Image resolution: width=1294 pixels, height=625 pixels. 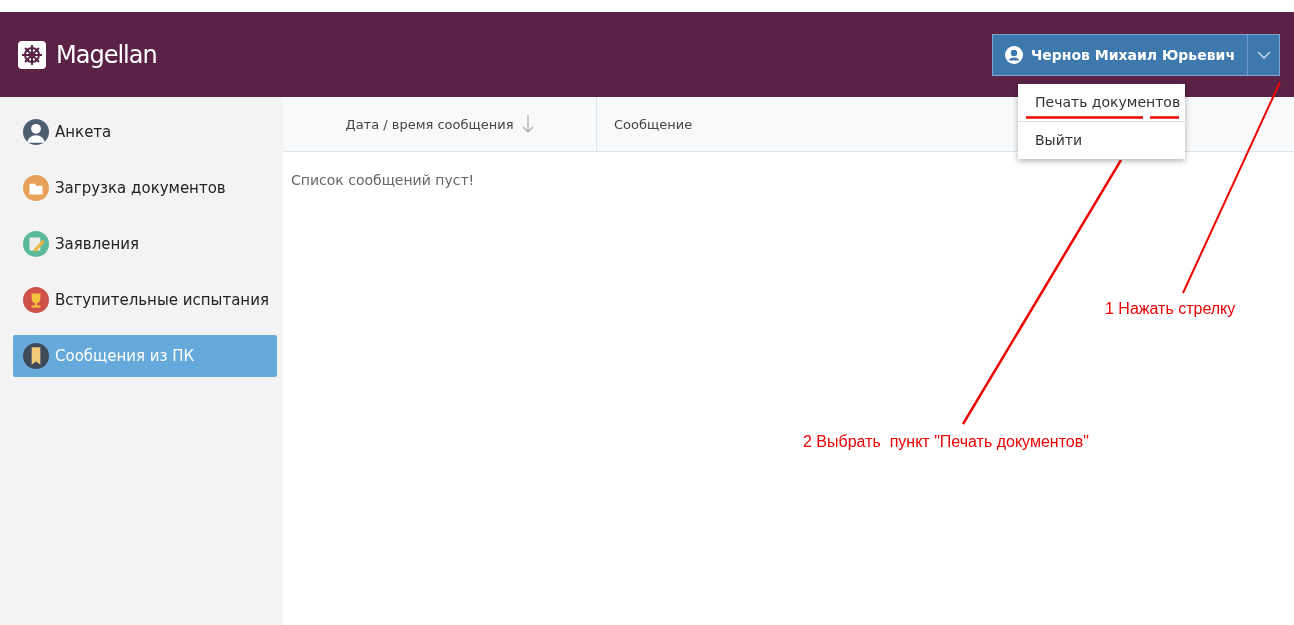 What do you see at coordinates (1170, 309) in the screenshot?
I see `annotation-text: 1 Нажать стрелку` at bounding box center [1170, 309].